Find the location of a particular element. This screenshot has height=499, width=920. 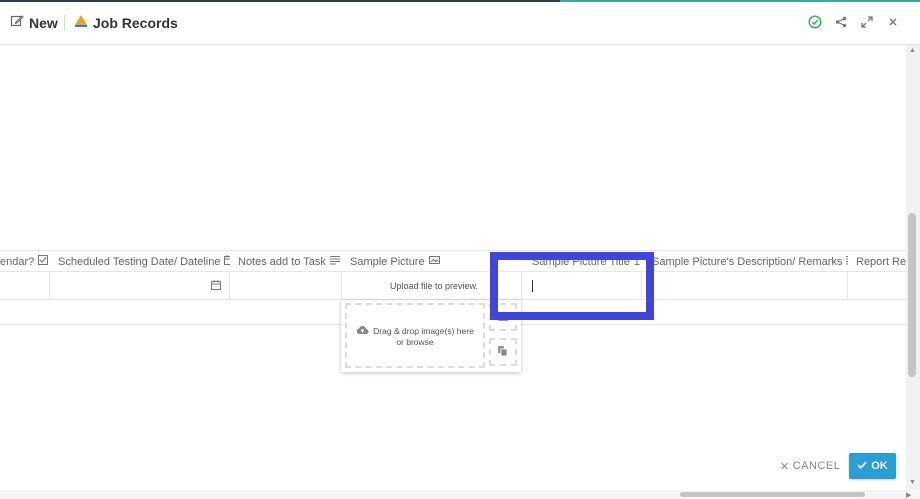

cell-sample-picture: Upload file to preview. is located at coordinates (432, 286).